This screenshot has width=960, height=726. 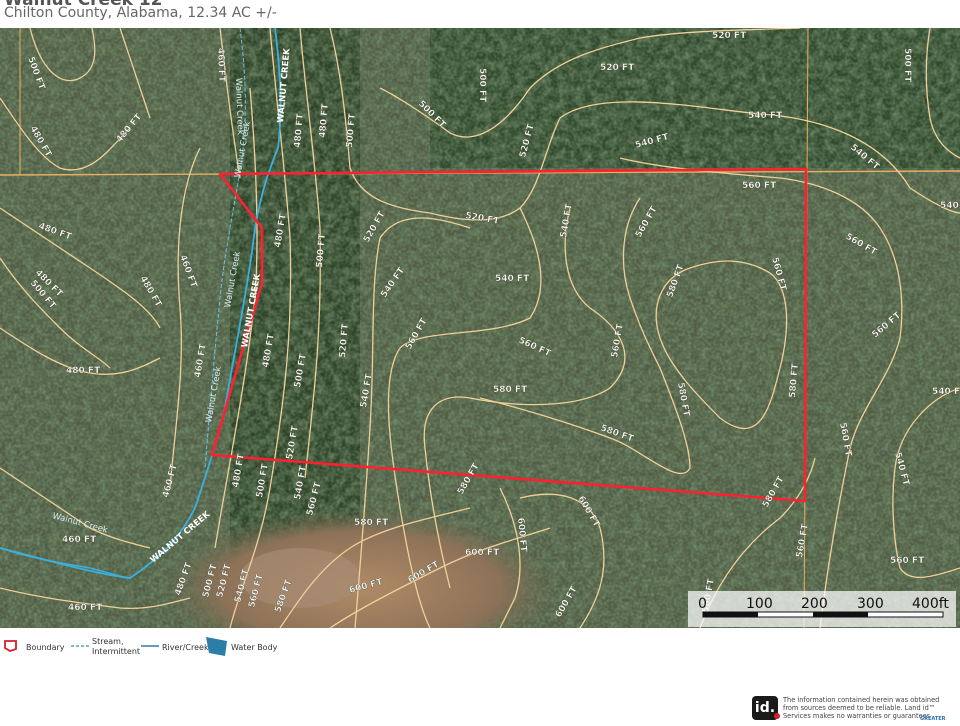 I want to click on legend-item-water-body: Water Body, so click(x=241, y=646).